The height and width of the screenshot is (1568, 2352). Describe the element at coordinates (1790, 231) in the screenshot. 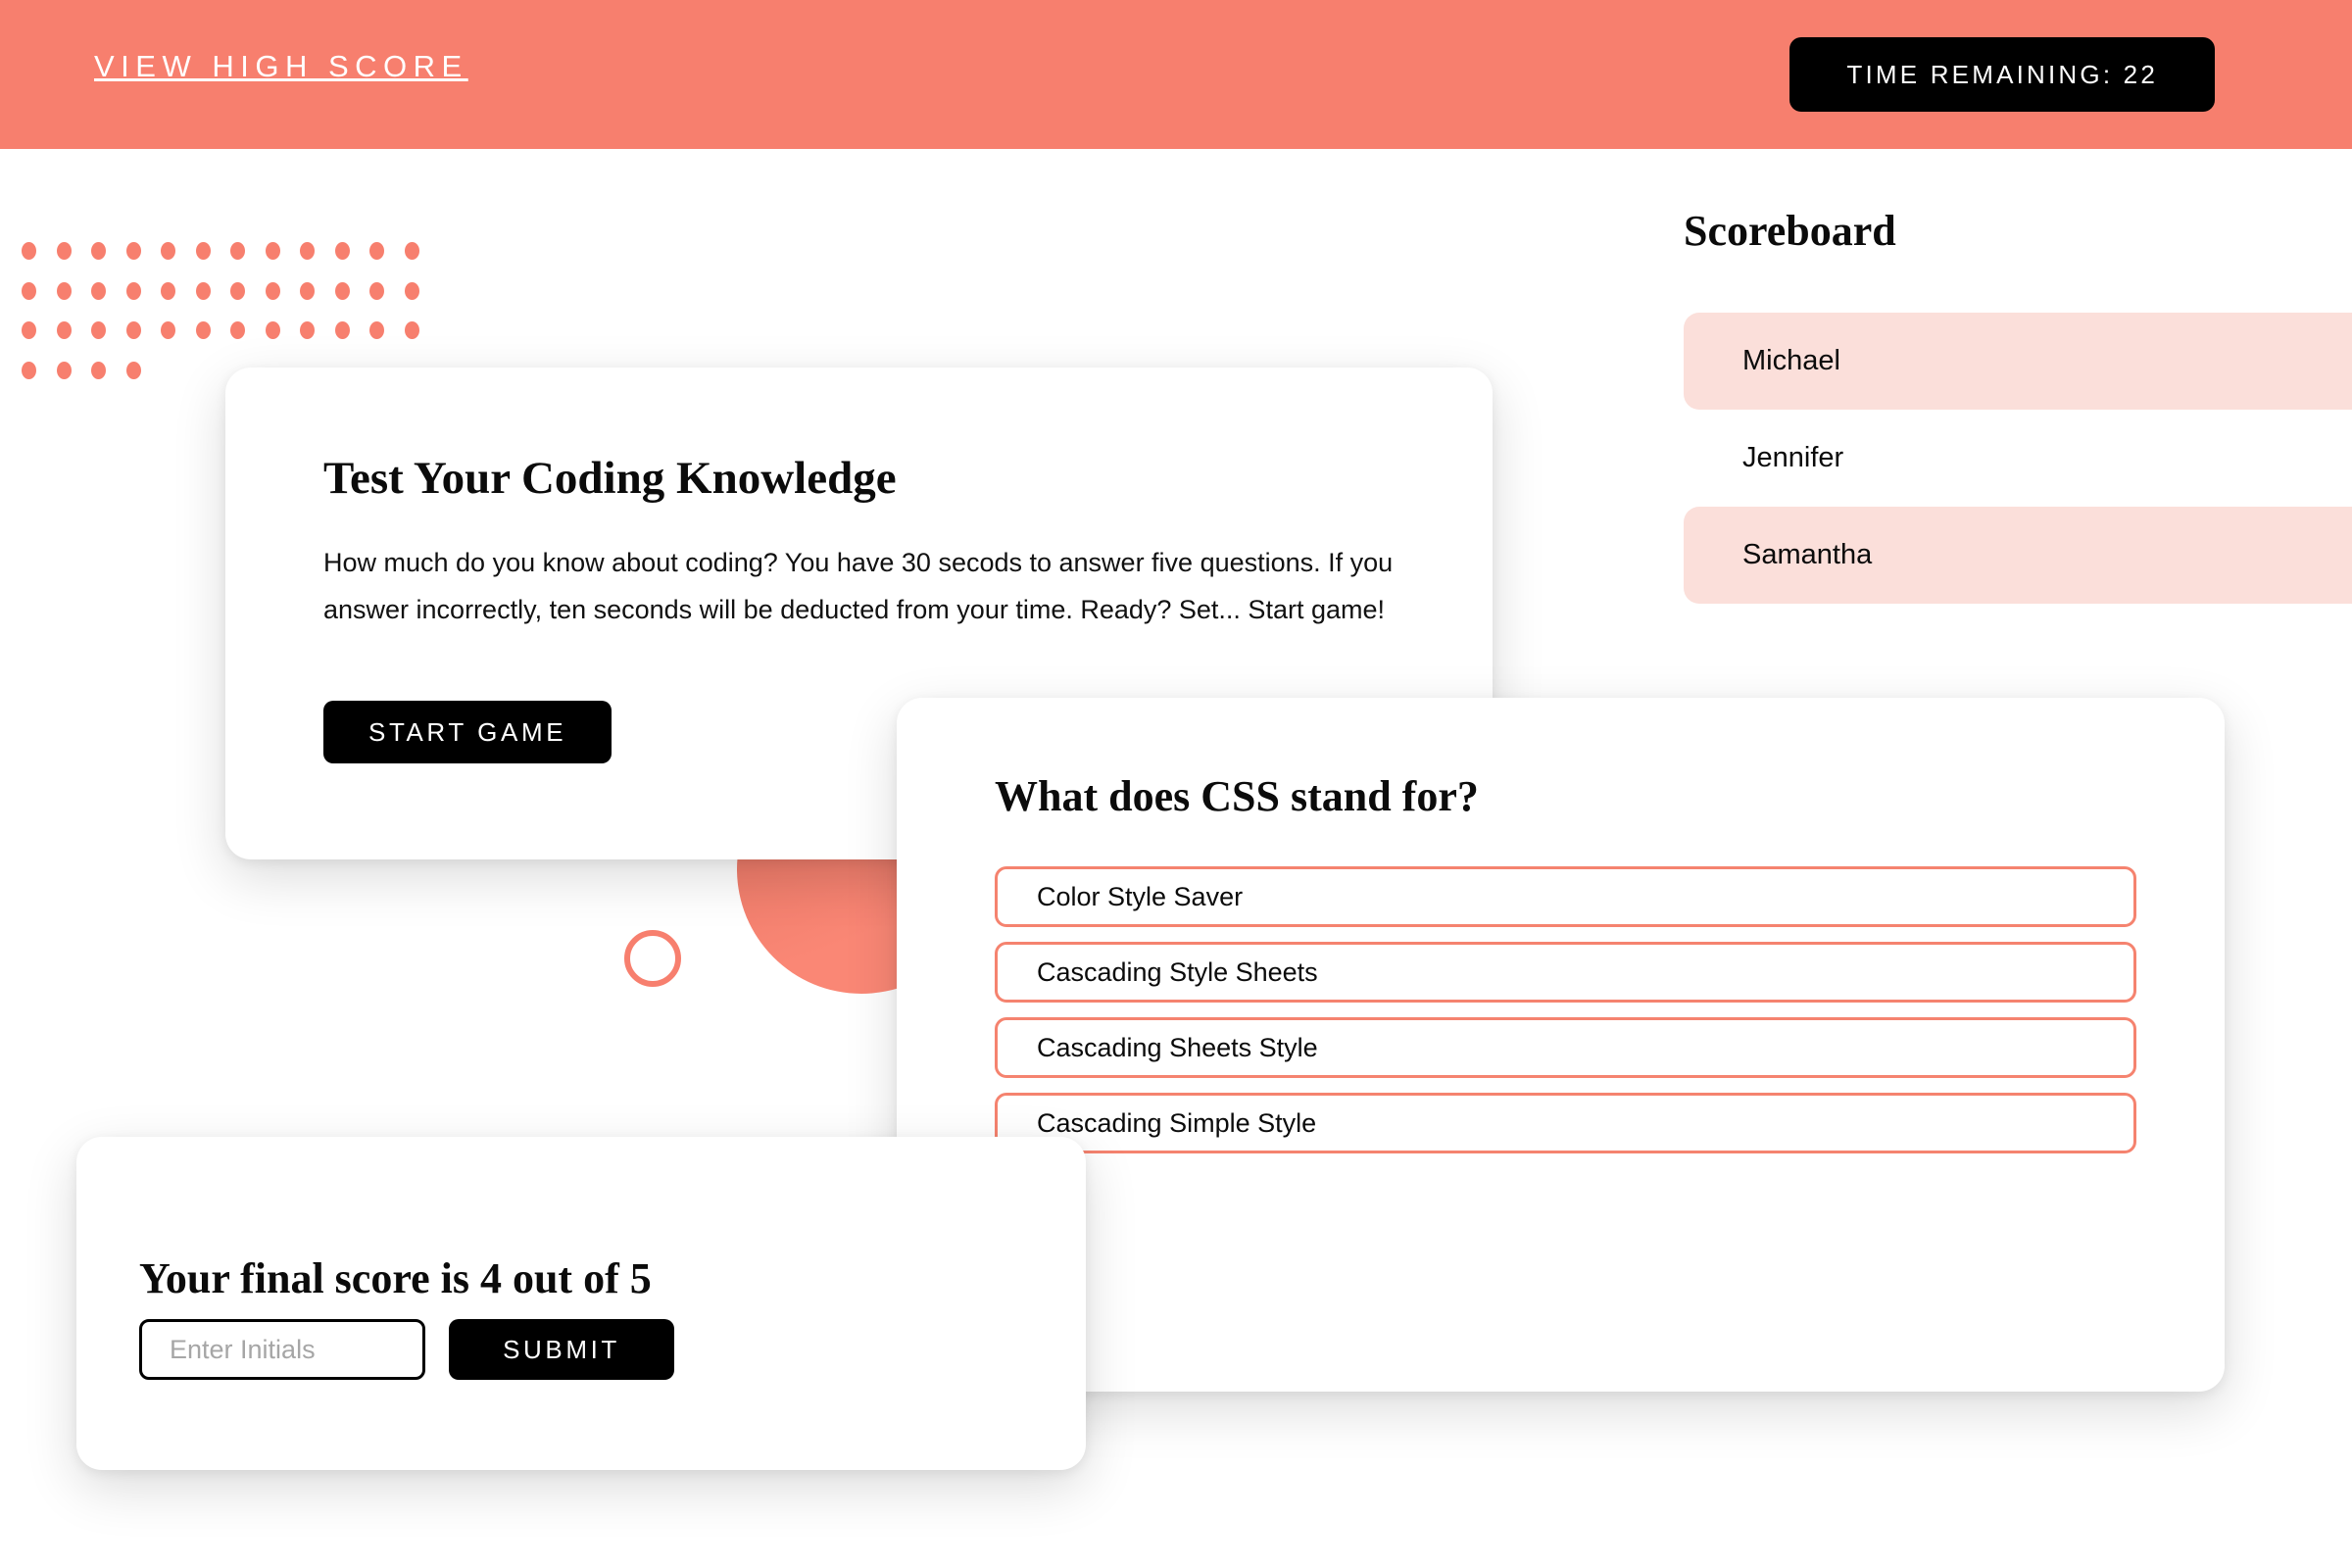

I see `scoreboard-title: Scoreboard` at that location.